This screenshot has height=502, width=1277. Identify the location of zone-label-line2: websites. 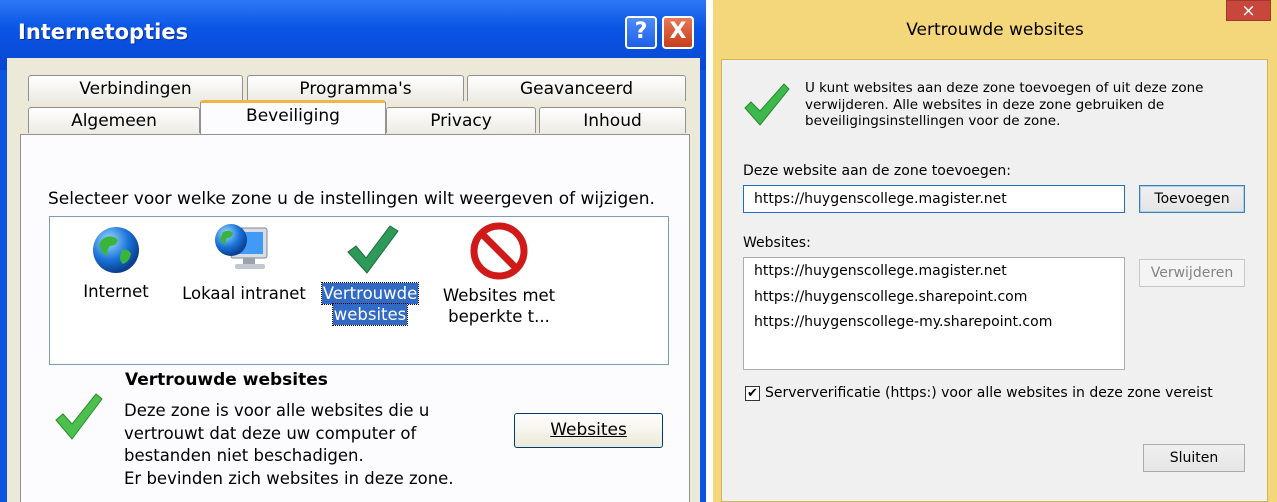
(370, 314).